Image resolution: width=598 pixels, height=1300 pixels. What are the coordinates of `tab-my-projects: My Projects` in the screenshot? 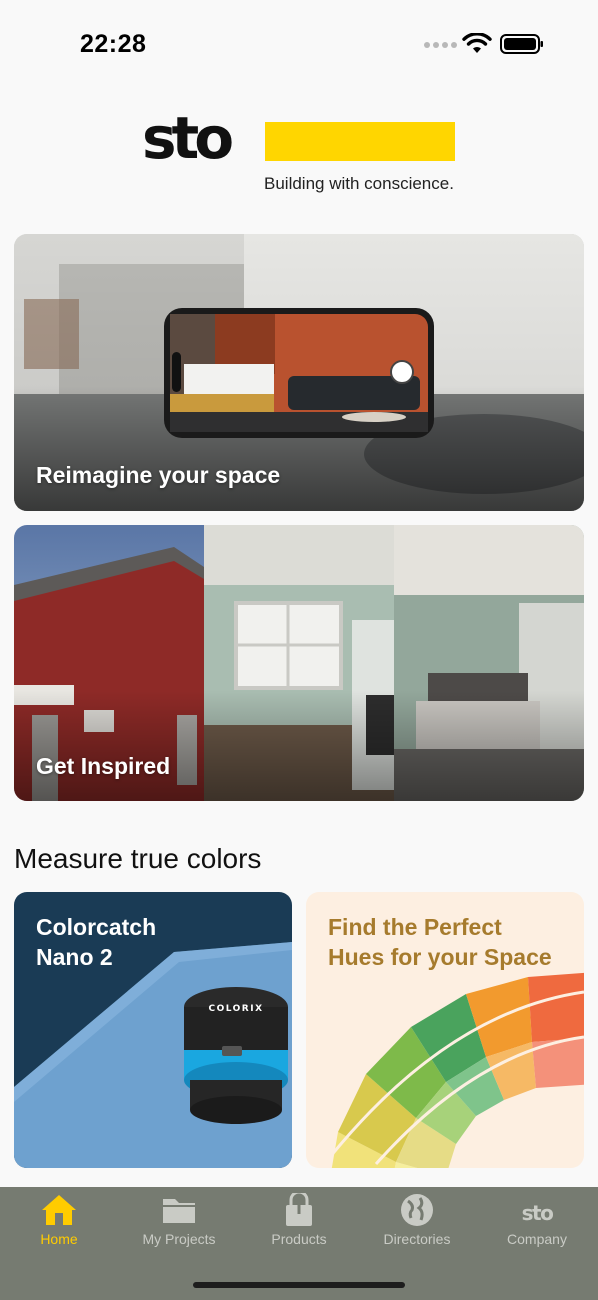 It's located at (179, 1225).